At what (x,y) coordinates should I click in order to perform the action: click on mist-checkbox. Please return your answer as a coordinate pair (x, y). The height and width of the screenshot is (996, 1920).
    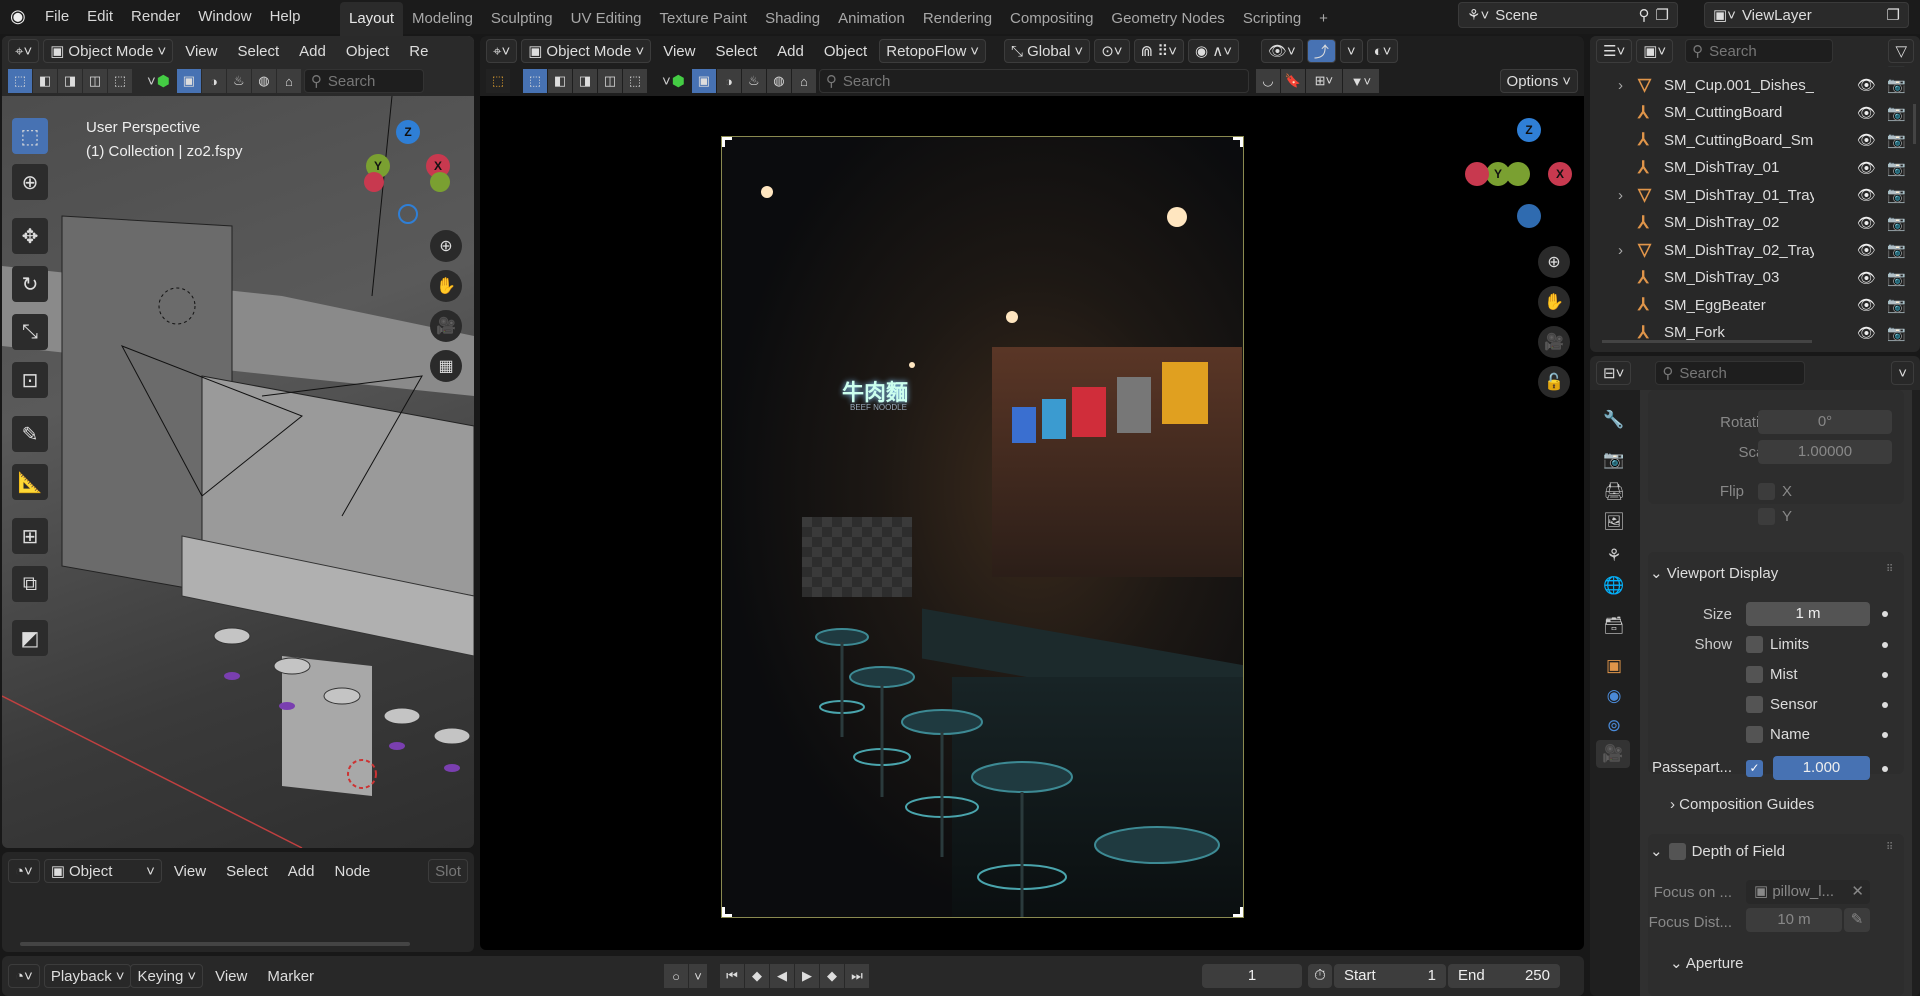
    Looking at the image, I should click on (1754, 674).